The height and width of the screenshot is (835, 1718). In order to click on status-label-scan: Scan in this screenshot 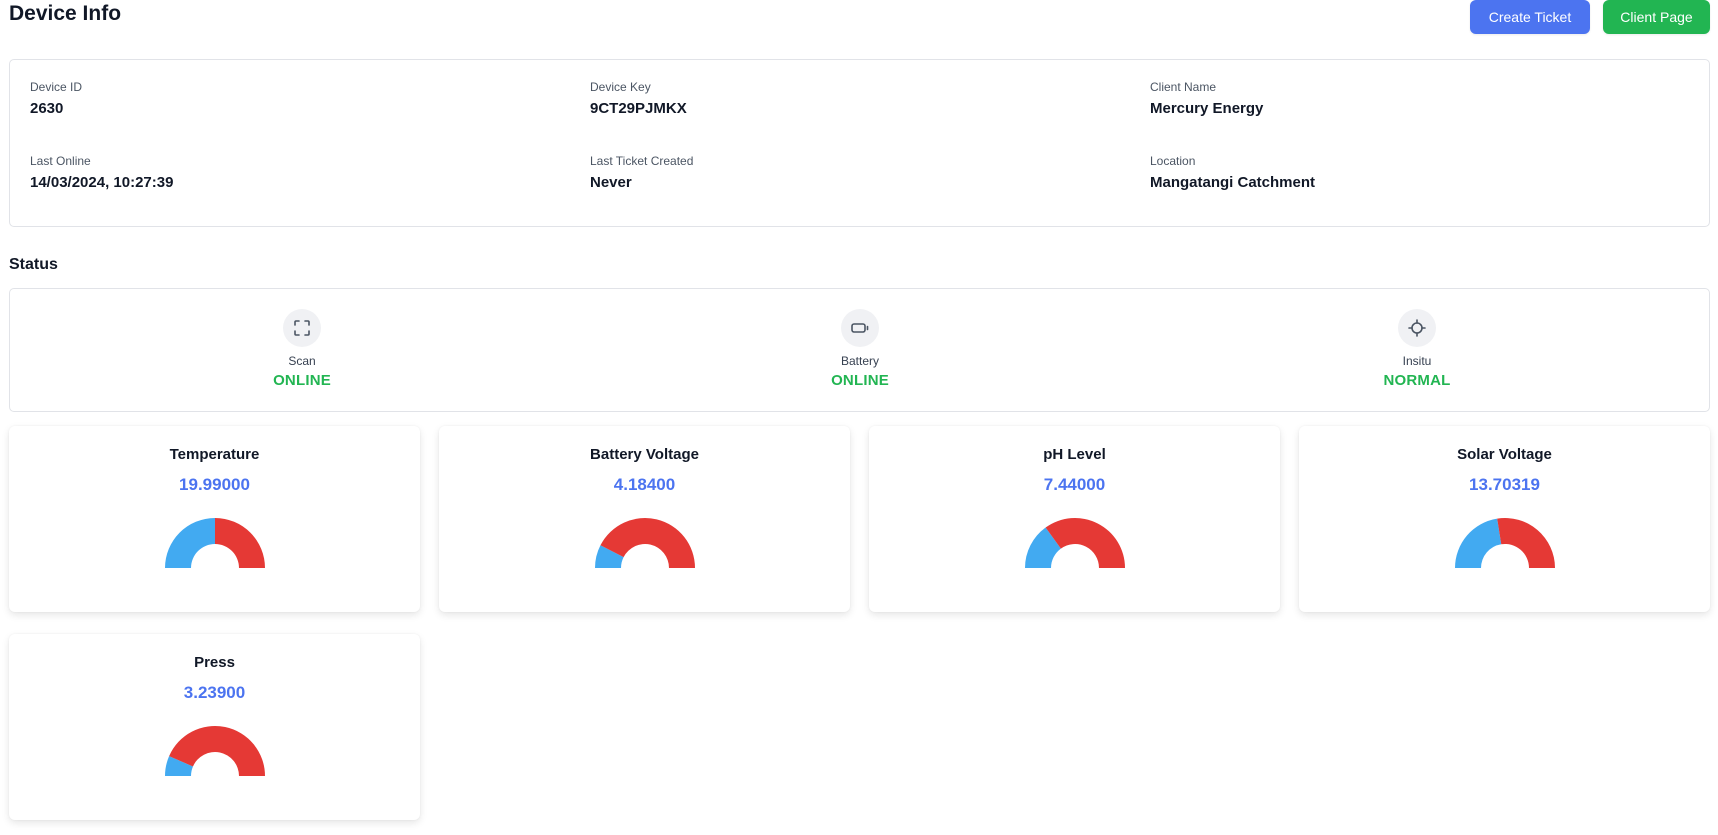, I will do `click(302, 361)`.